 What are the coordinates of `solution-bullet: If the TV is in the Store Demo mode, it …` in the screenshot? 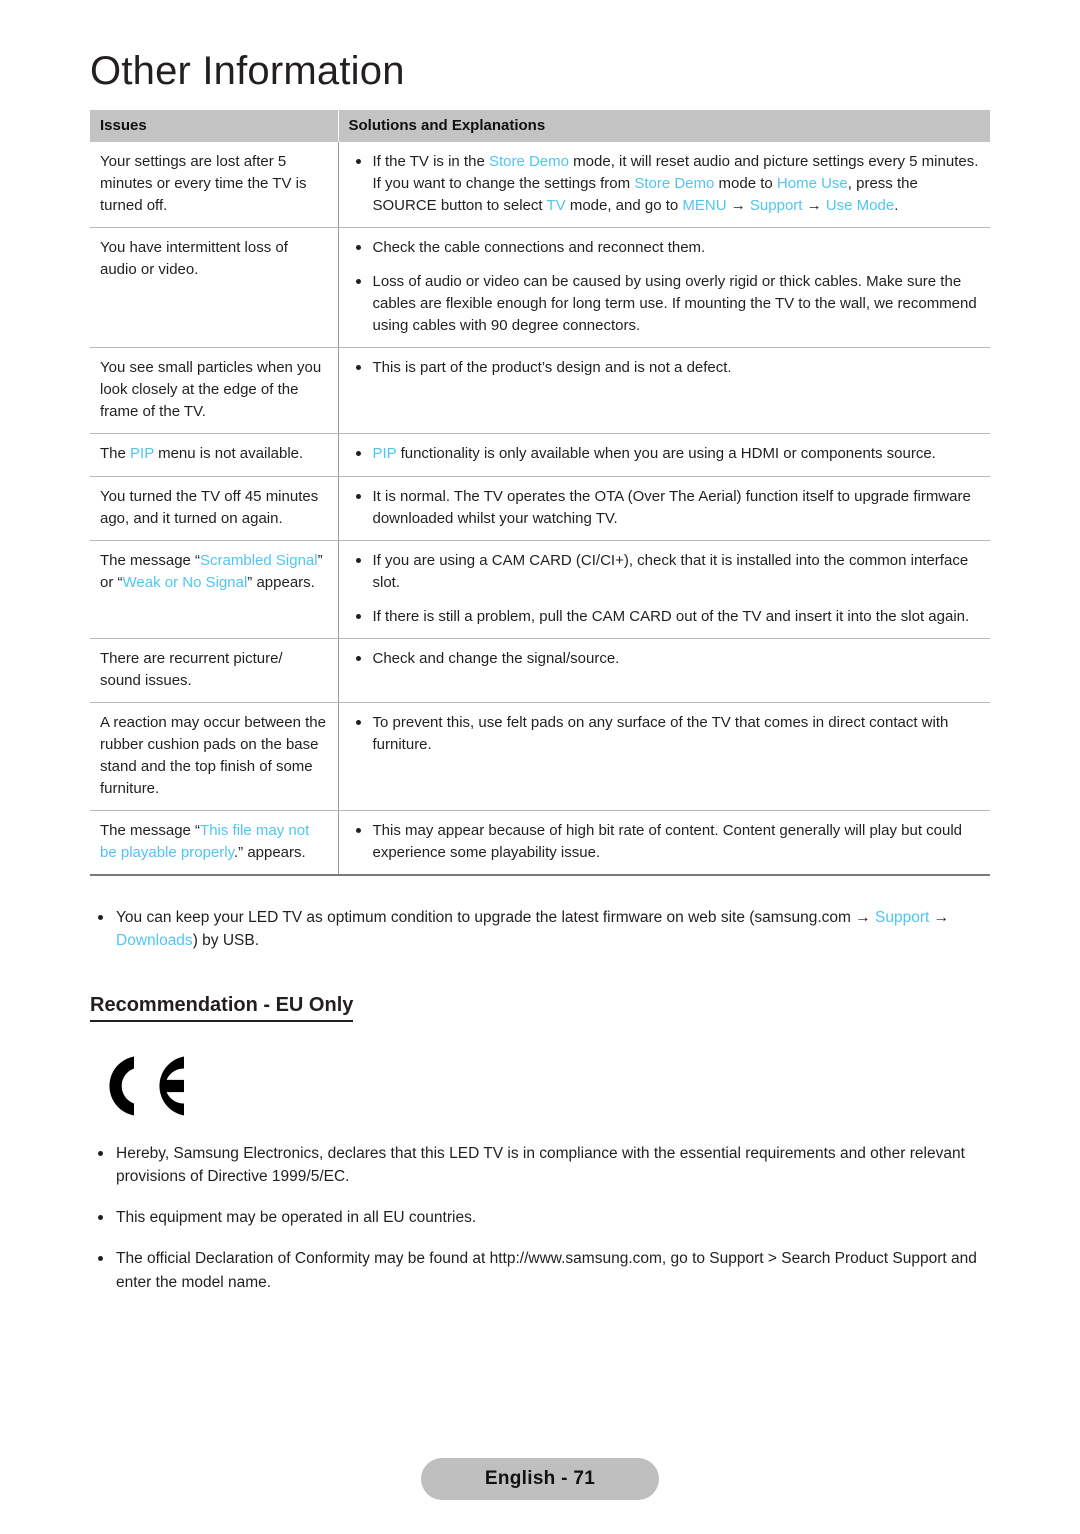 It's located at (666, 184).